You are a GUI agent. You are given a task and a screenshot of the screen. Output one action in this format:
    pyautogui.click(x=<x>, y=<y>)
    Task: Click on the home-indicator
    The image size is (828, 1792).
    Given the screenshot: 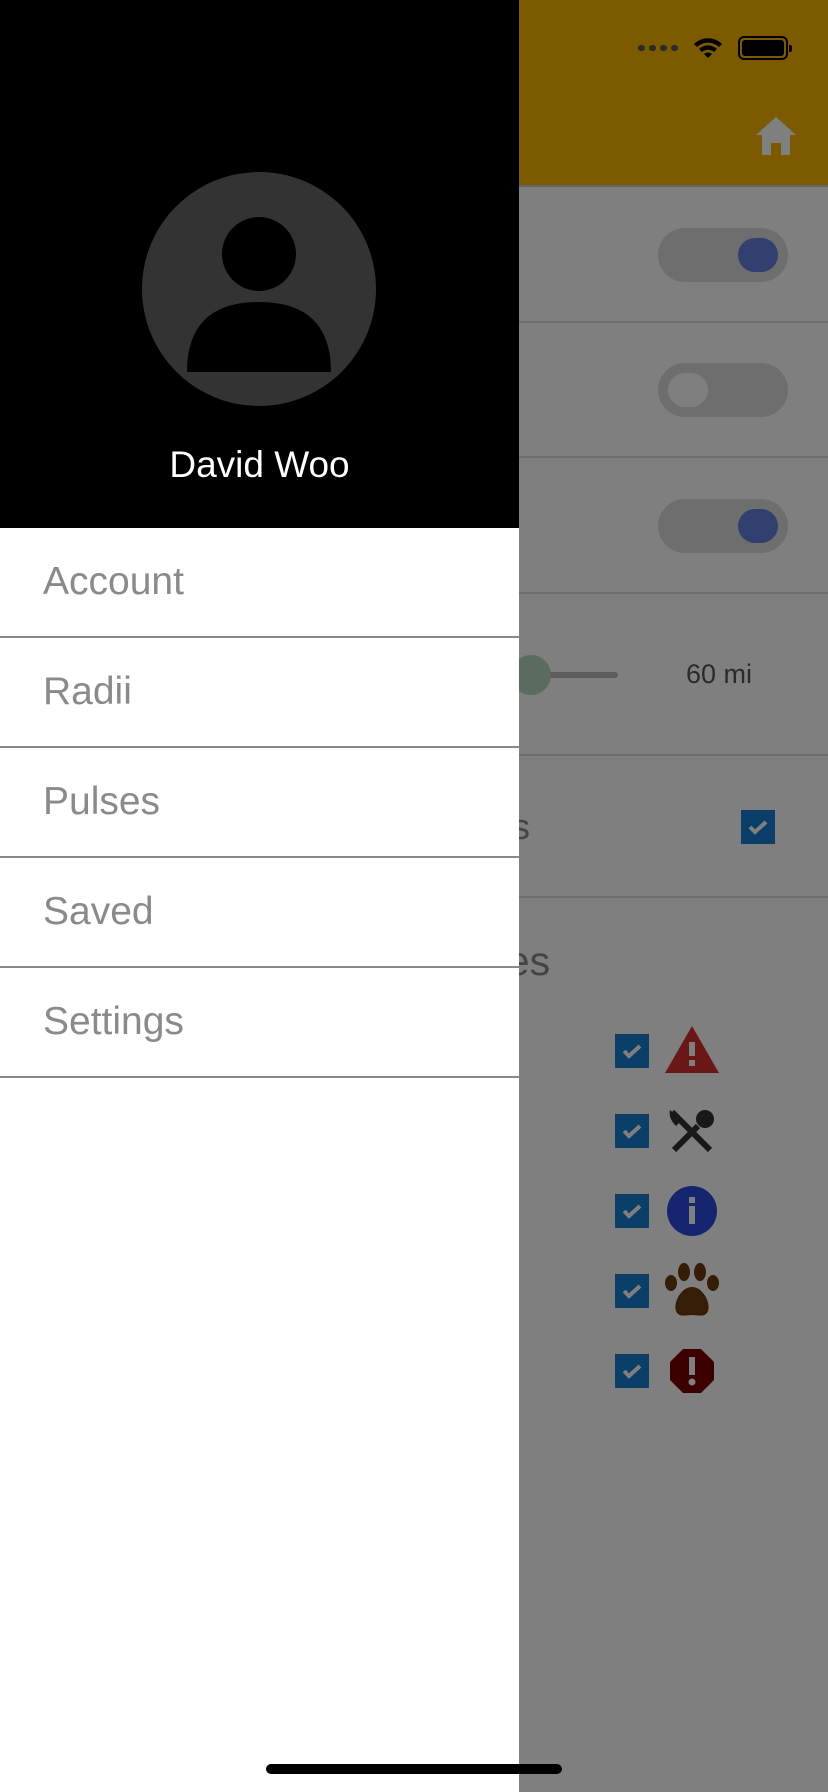 What is the action you would take?
    pyautogui.click(x=414, y=1769)
    